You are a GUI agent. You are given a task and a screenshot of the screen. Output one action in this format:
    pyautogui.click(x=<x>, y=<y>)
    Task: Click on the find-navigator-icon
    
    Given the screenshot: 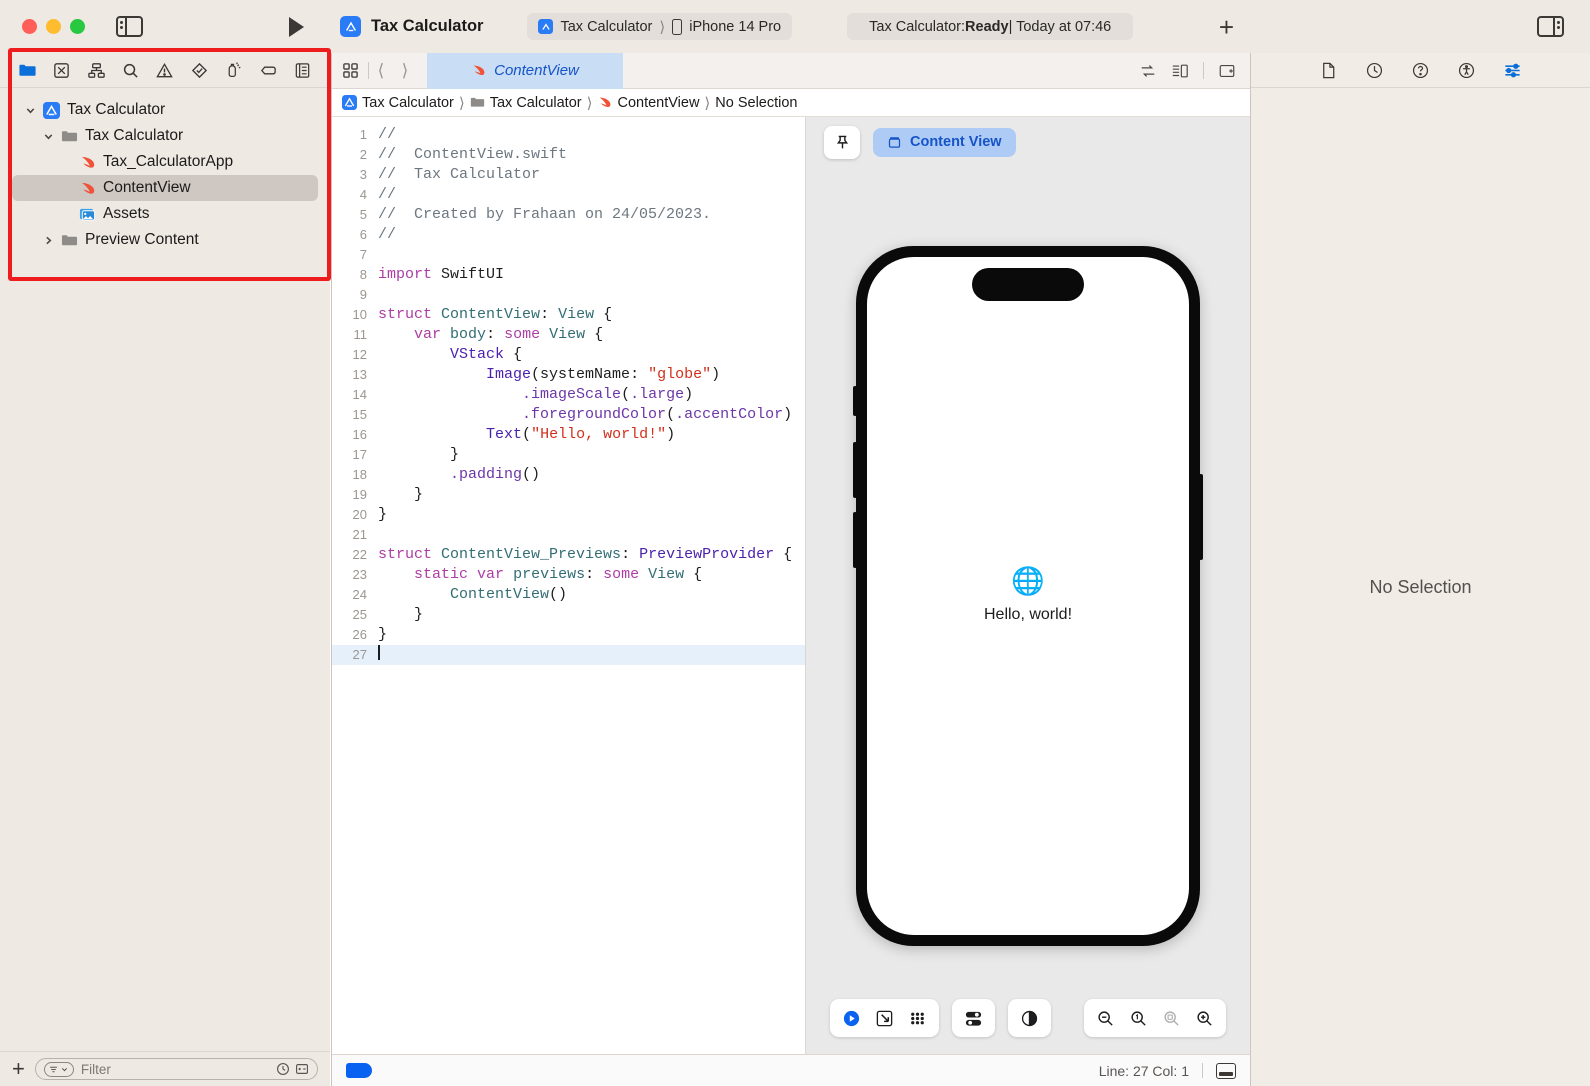 What is the action you would take?
    pyautogui.click(x=130, y=70)
    